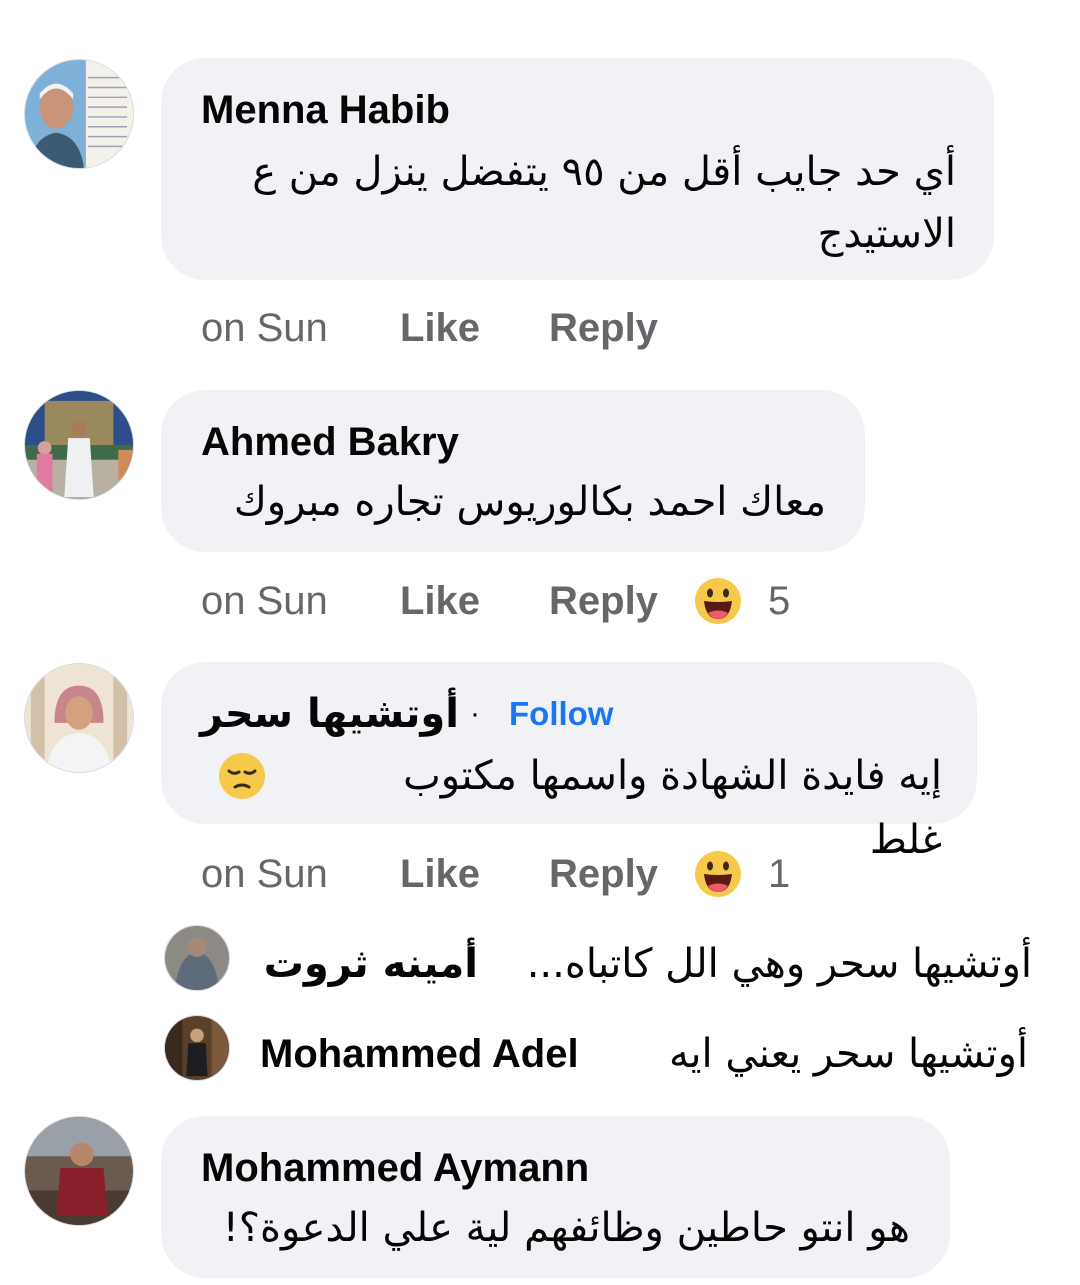 This screenshot has height=1285, width=1080. I want to click on comment-text: معاك احمد بكالوريوس تجاره مبروك, so click(529, 502).